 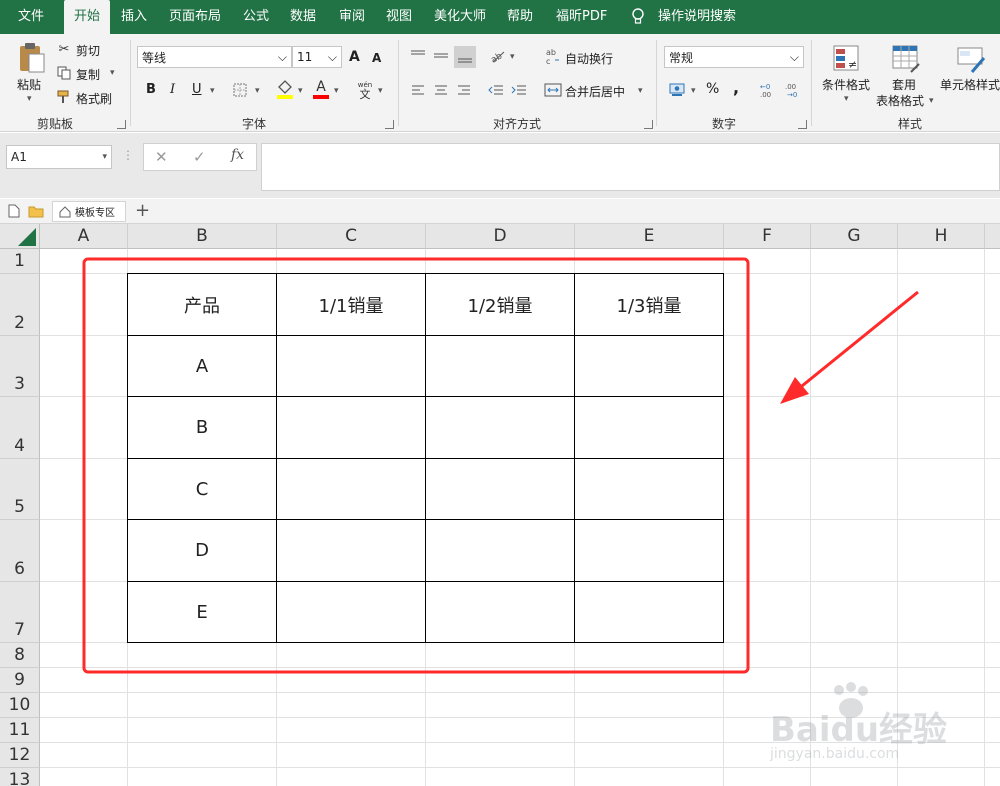 What do you see at coordinates (441, 56) in the screenshot?
I see `align-middle-icon` at bounding box center [441, 56].